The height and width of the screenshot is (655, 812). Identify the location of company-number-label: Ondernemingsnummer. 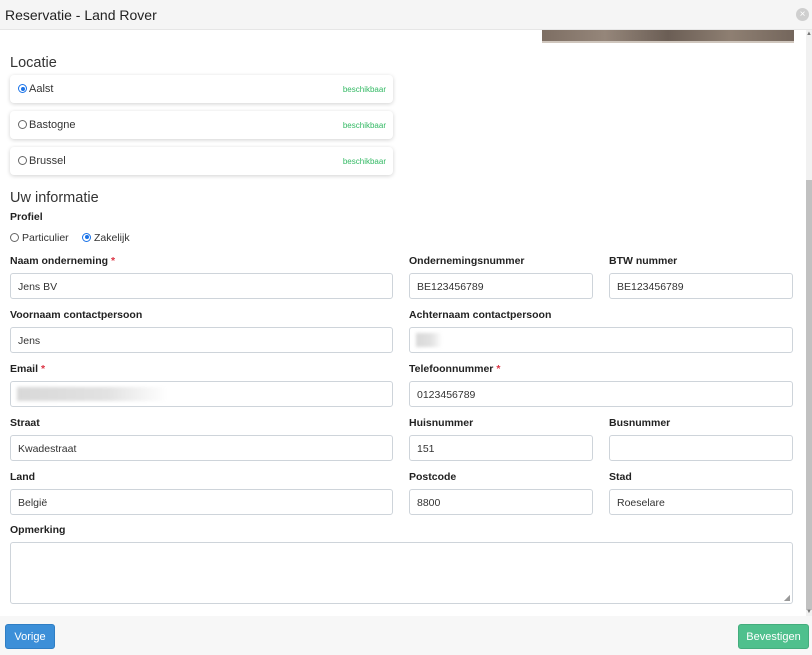
(467, 261).